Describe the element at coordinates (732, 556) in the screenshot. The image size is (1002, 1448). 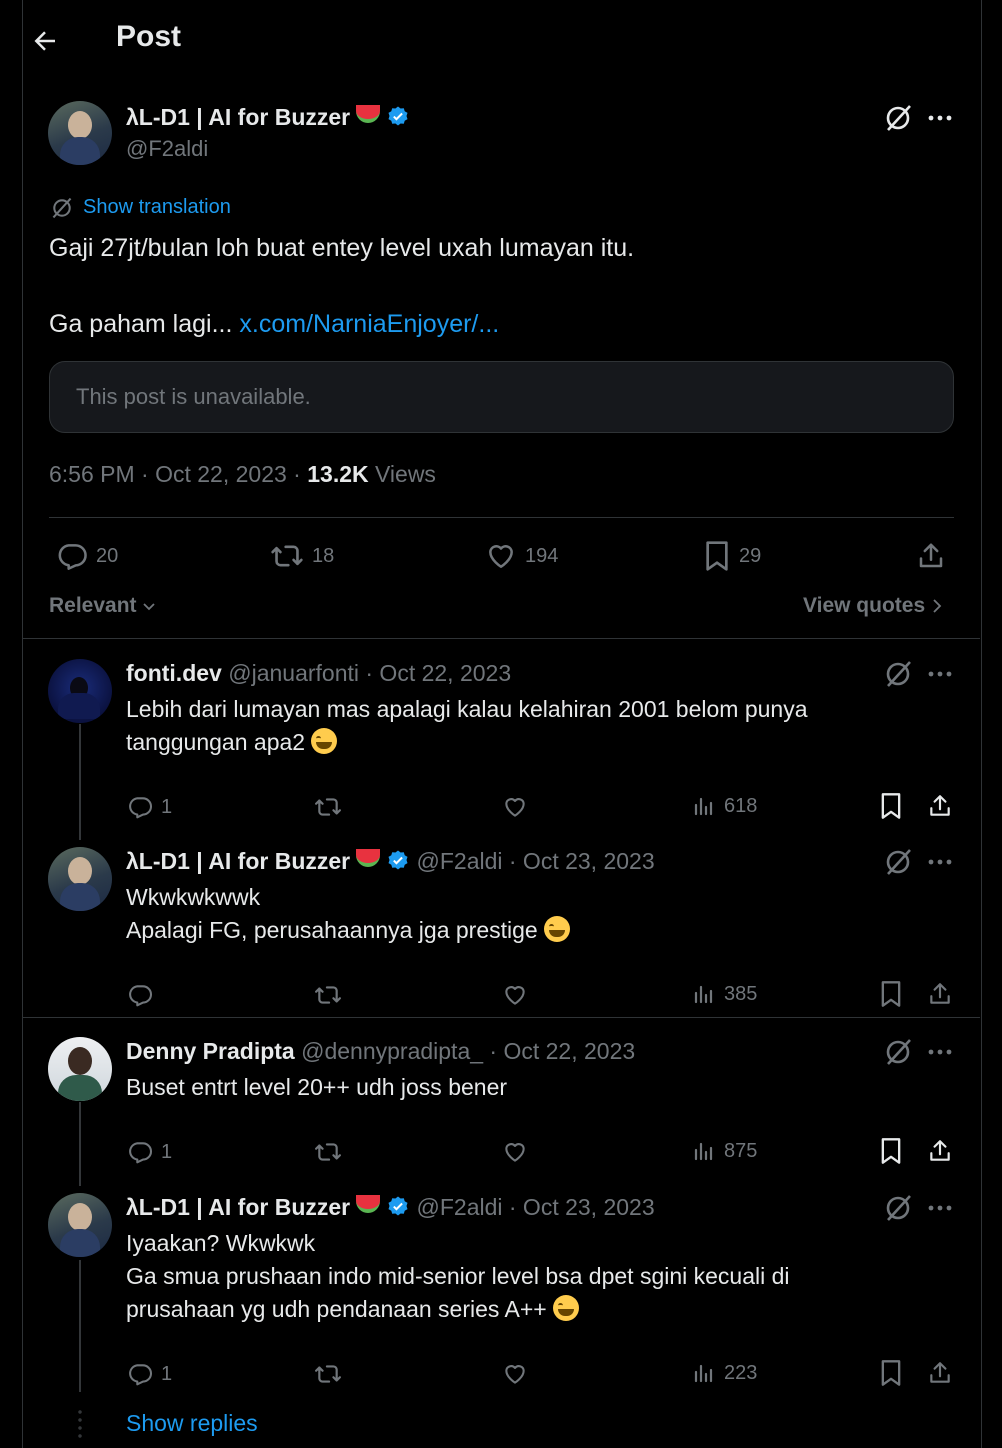
I see `bookmark-button: 29` at that location.